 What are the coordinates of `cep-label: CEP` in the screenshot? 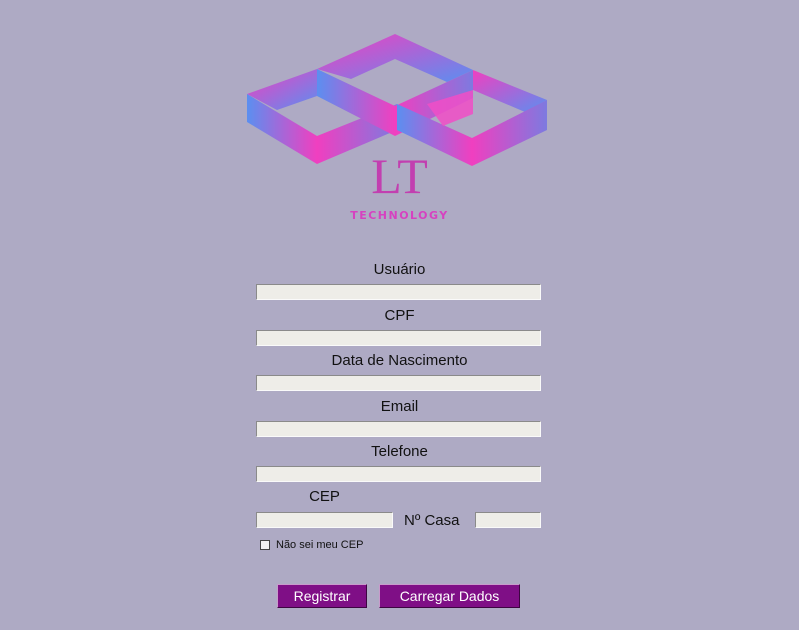 It's located at (324, 496).